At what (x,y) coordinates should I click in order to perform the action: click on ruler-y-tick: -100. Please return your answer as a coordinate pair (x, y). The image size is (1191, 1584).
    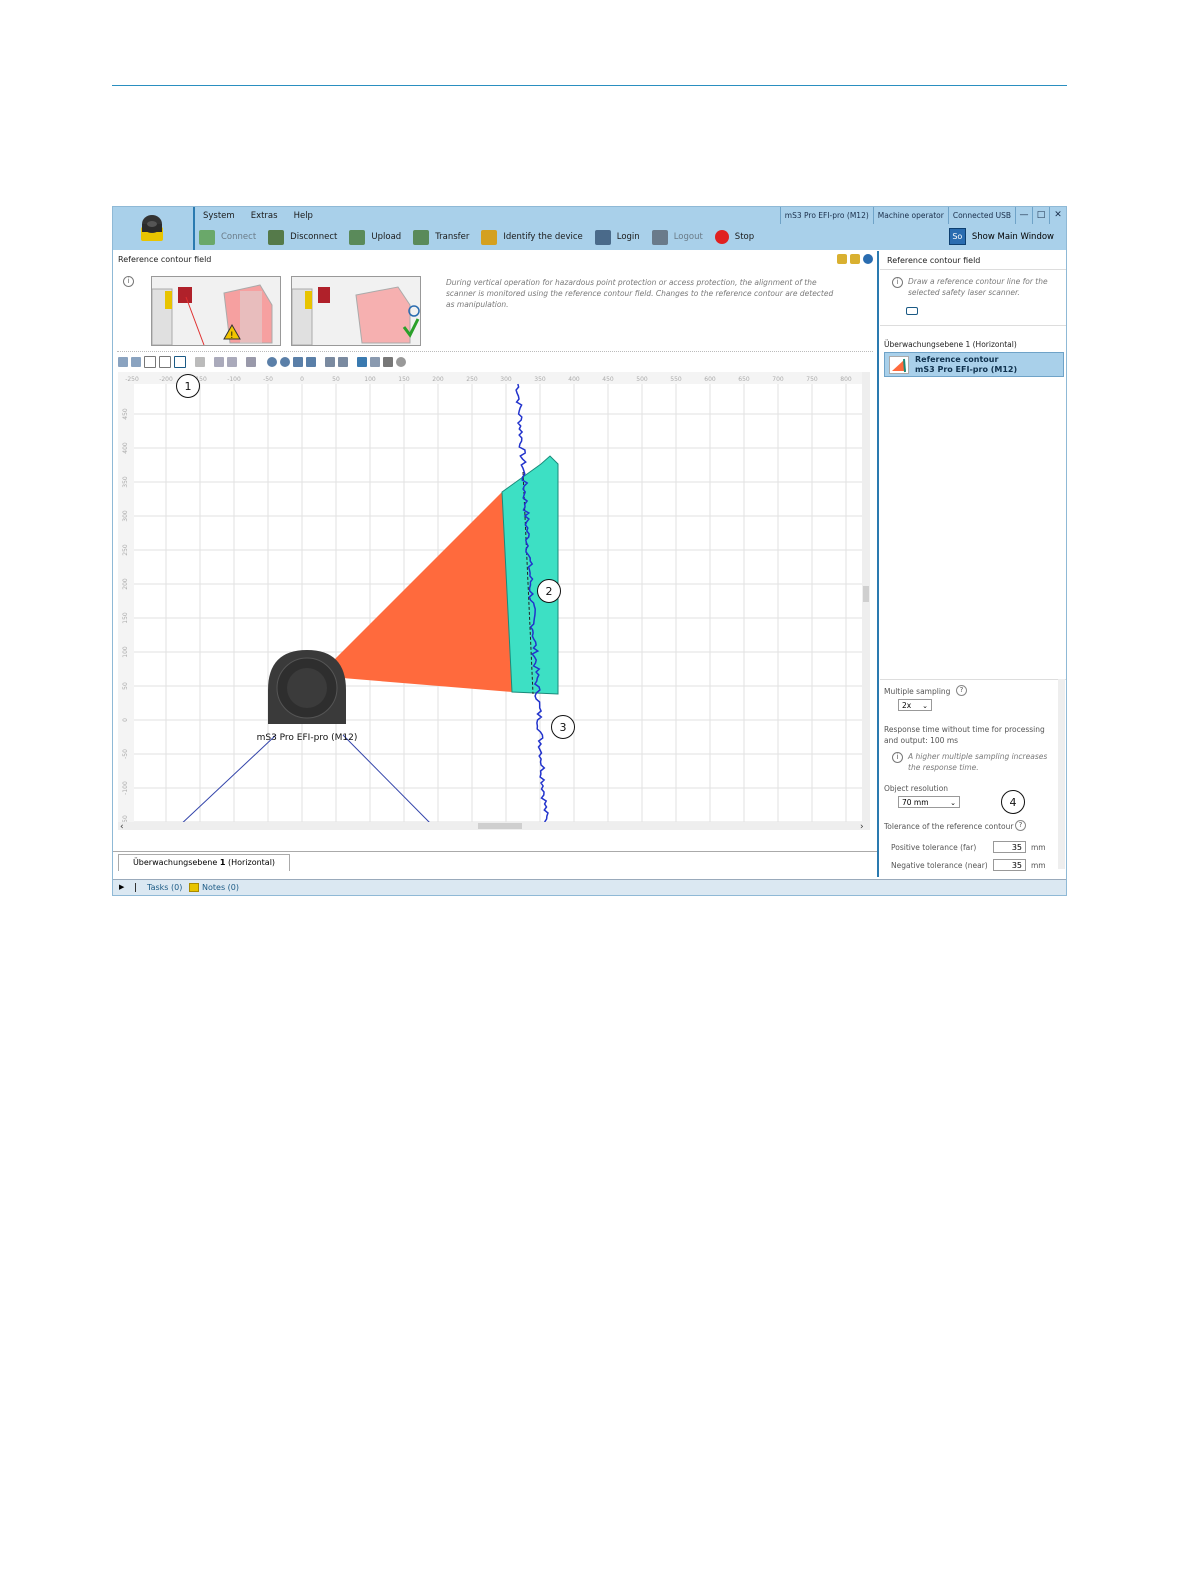
    Looking at the image, I should click on (125, 788).